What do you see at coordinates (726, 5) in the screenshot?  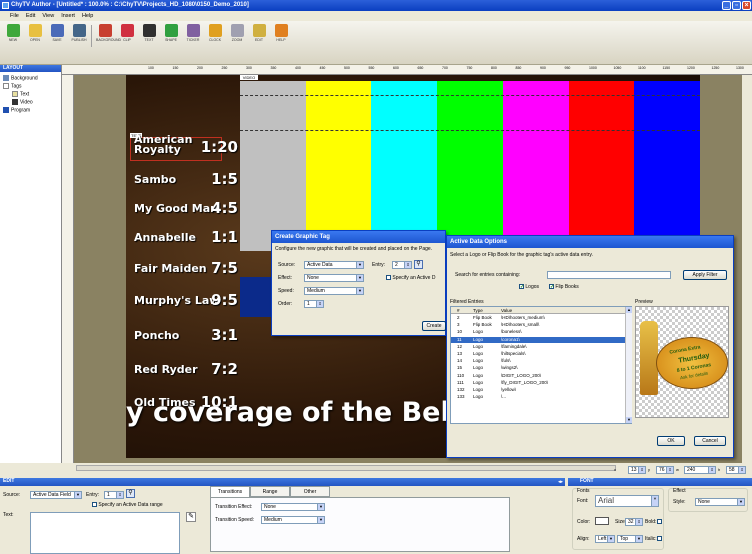 I see `minimize-button: _` at bounding box center [726, 5].